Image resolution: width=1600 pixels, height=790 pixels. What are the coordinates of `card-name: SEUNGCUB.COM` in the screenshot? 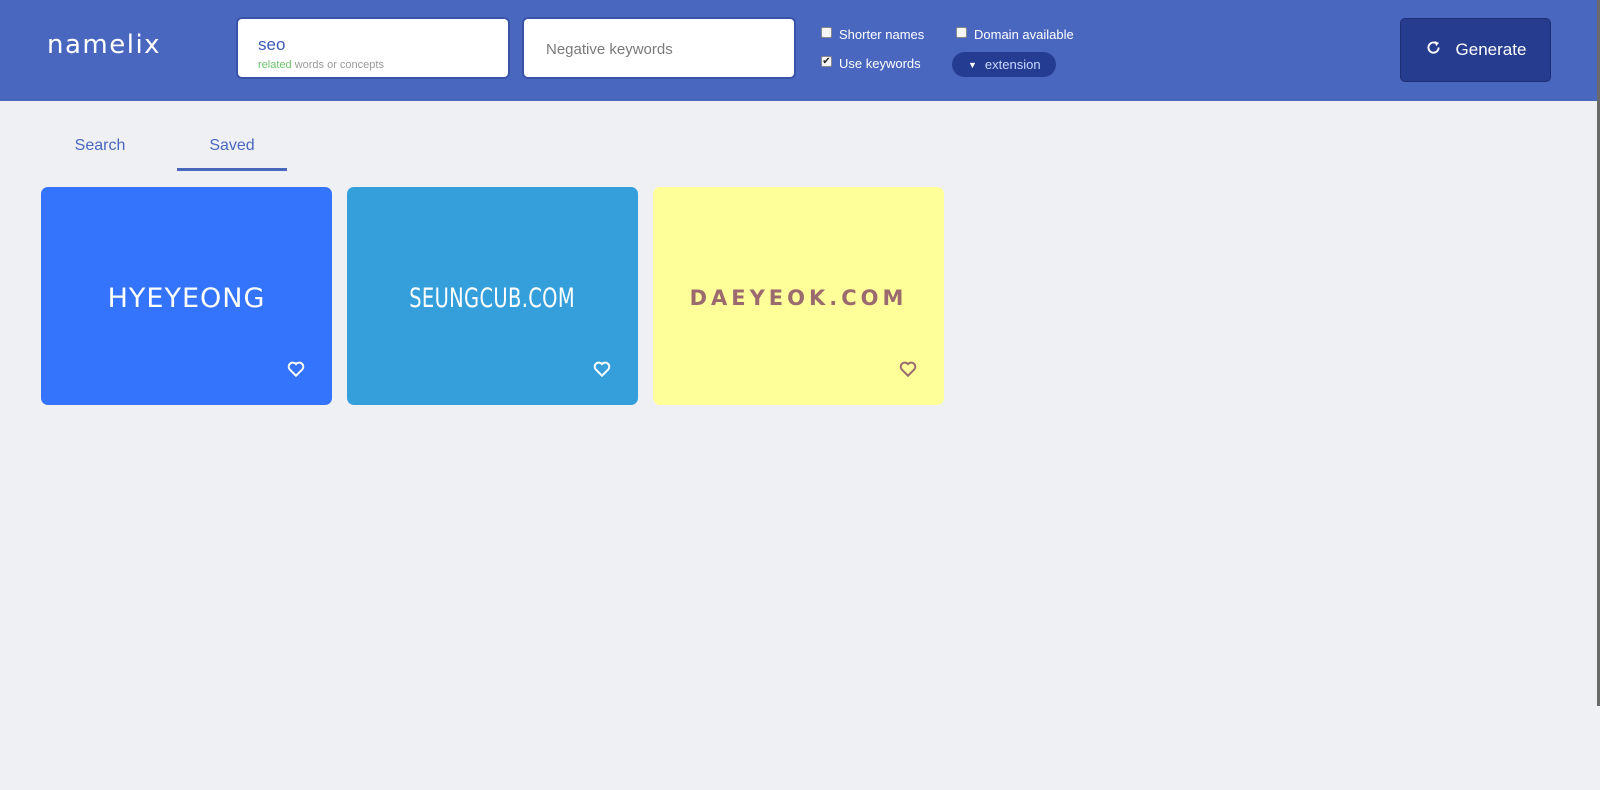 It's located at (492, 298).